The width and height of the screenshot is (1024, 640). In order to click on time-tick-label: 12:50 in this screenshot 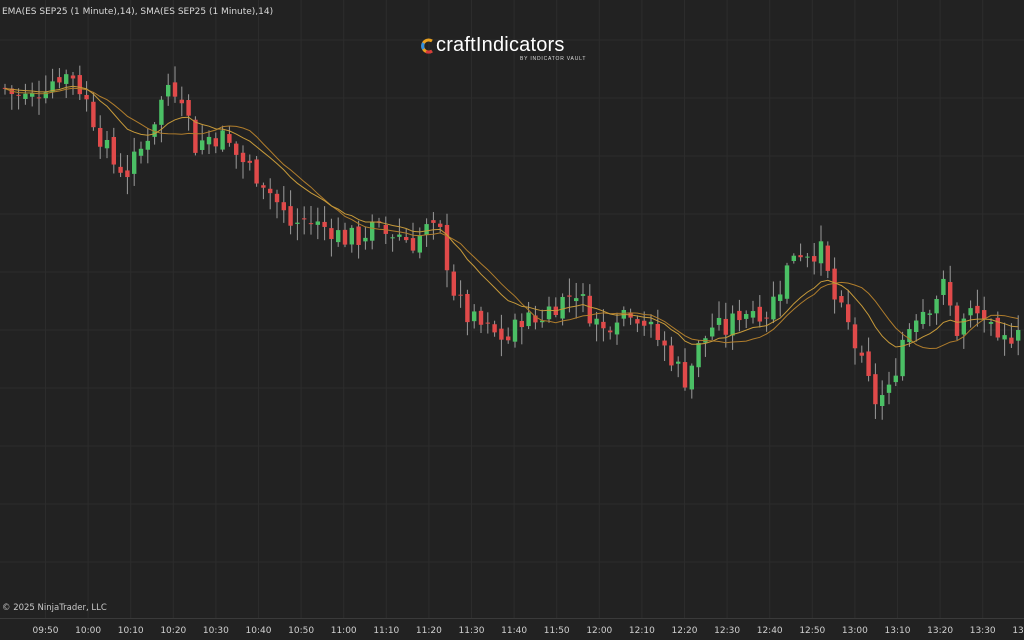, I will do `click(812, 631)`.